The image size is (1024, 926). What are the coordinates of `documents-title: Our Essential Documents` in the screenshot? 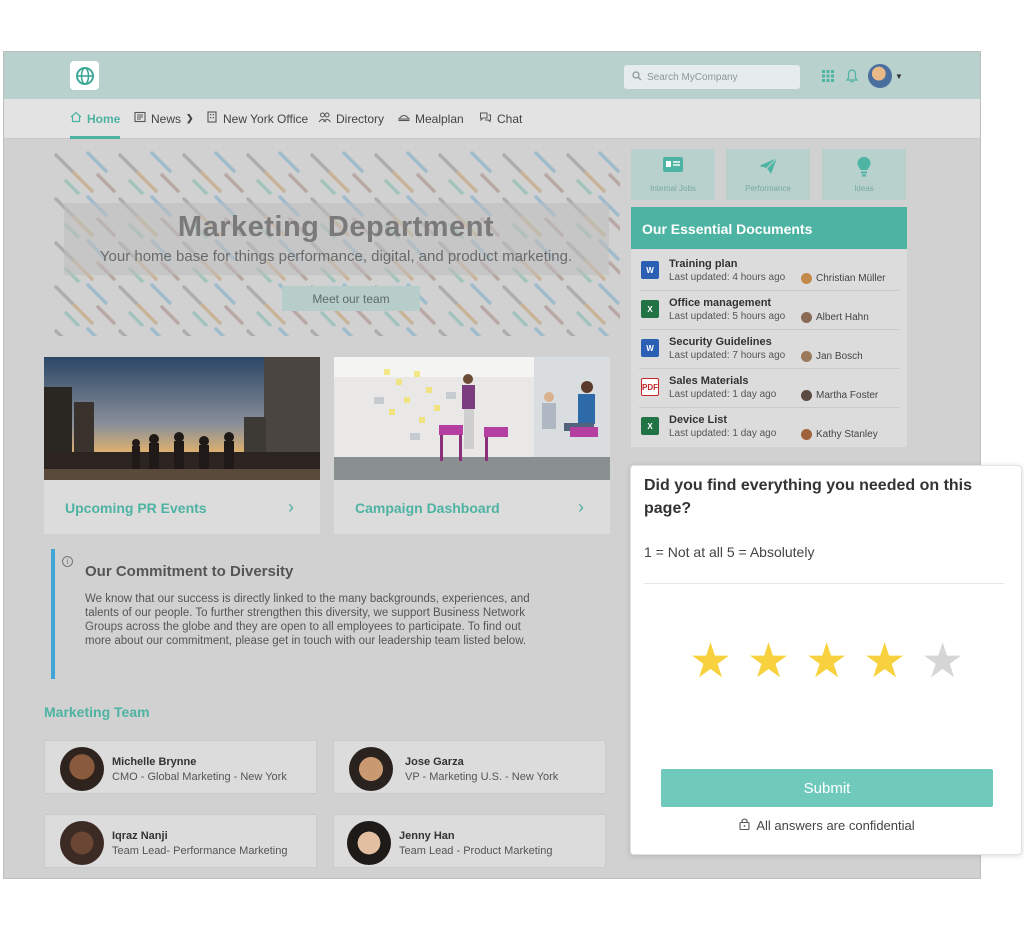 It's located at (769, 228).